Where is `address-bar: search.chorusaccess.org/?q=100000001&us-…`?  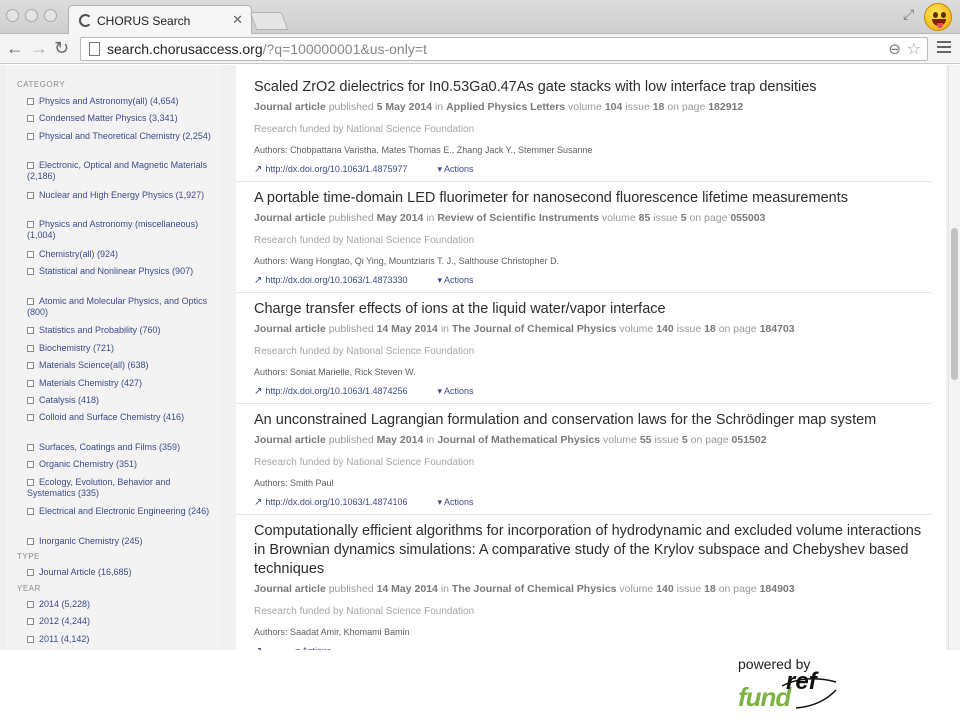 address-bar: search.chorusaccess.org/?q=100000001&us-… is located at coordinates (504, 49).